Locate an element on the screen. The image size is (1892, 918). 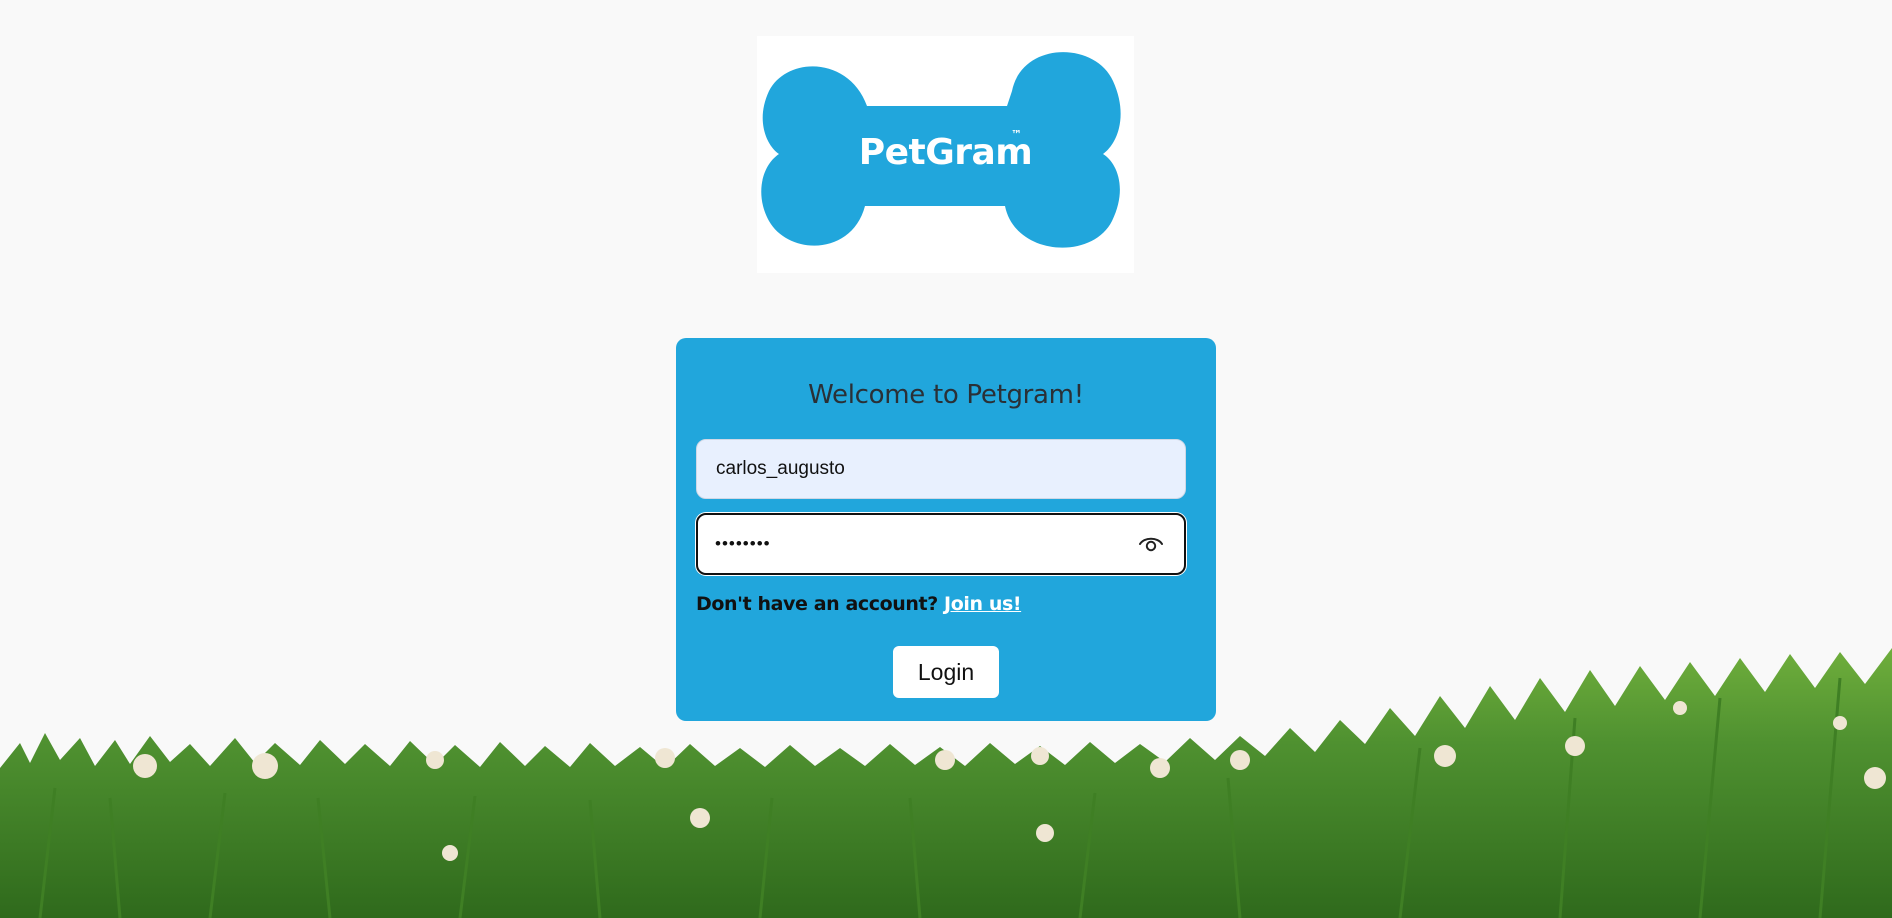
eye-icon is located at coordinates (1151, 544).